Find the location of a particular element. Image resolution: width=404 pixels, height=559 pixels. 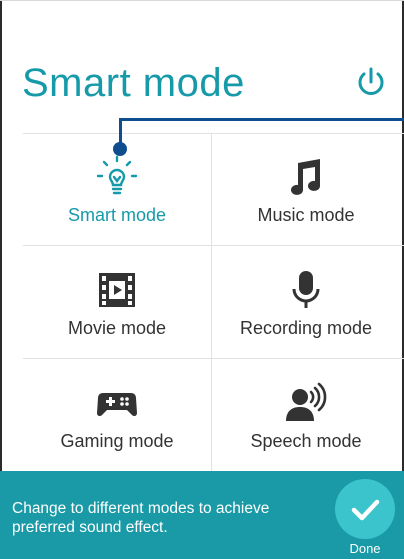

mode-music: Music mode is located at coordinates (306, 189).